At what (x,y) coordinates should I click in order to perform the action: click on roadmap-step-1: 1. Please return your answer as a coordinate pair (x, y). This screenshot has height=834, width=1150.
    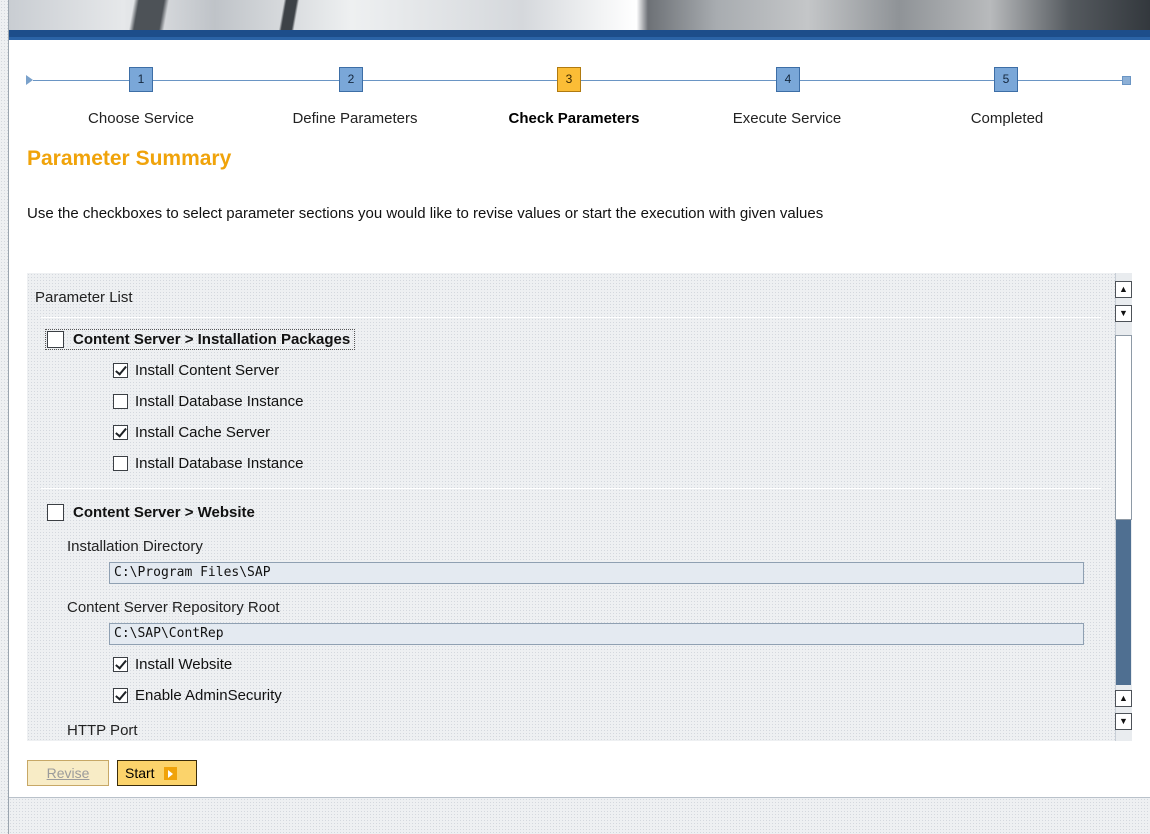
    Looking at the image, I should click on (141, 79).